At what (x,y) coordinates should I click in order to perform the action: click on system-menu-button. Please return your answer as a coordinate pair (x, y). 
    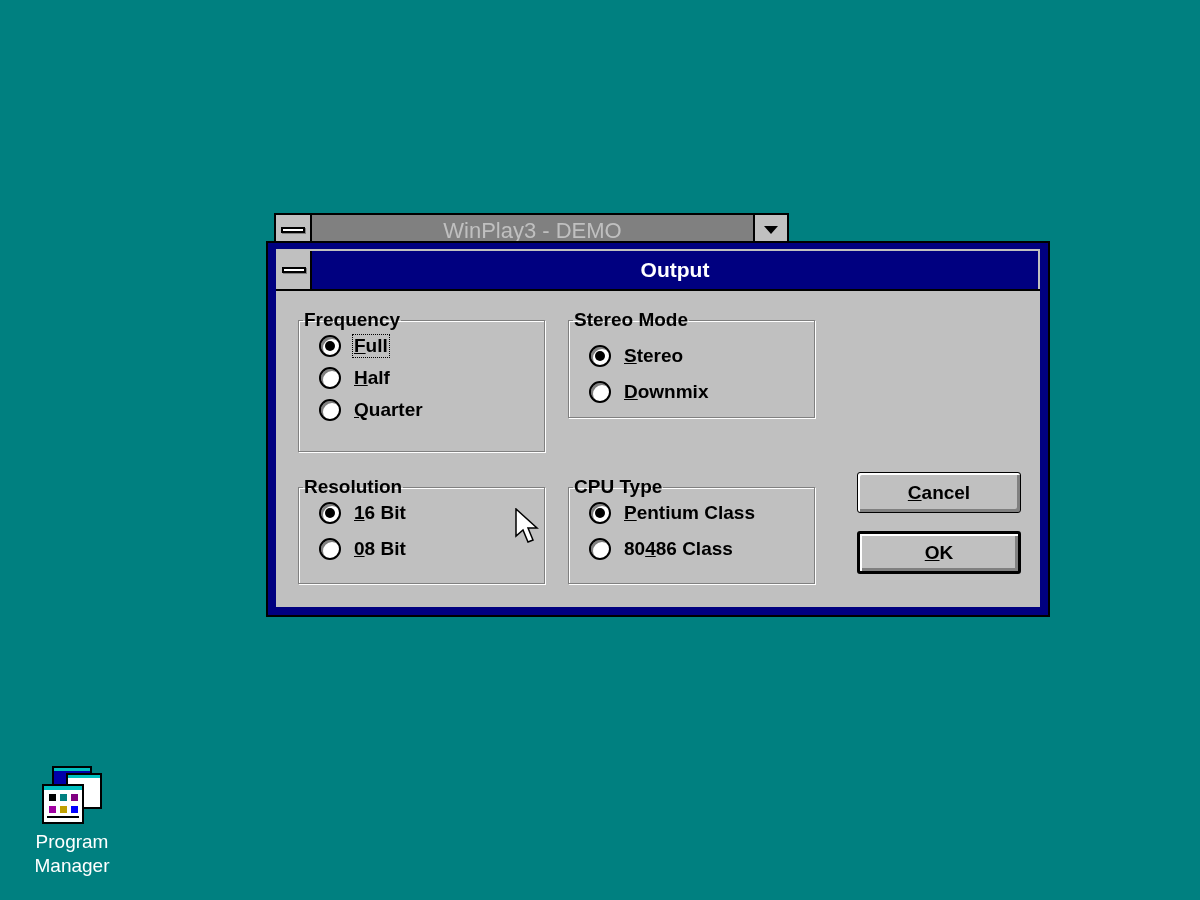
    Looking at the image, I should click on (295, 270).